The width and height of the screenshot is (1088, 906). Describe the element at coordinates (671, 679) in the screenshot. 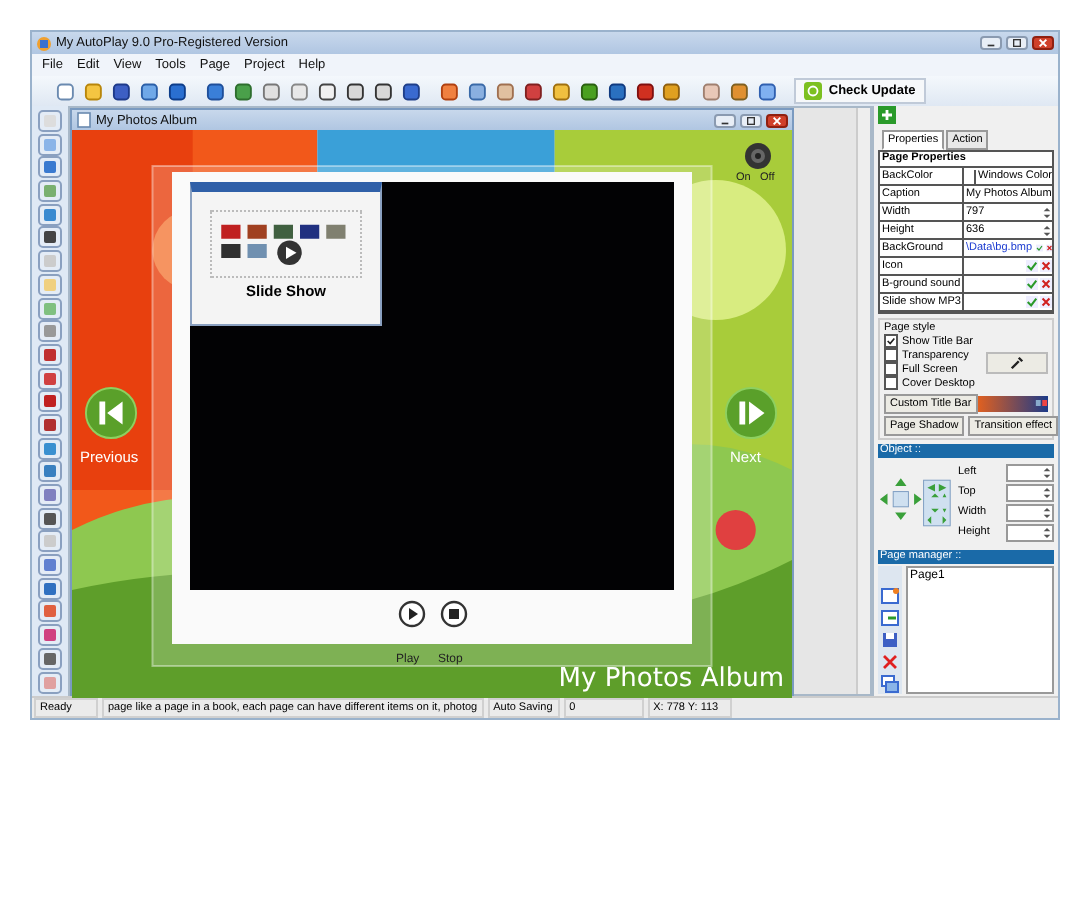

I see `album-title: My Photos Album` at that location.